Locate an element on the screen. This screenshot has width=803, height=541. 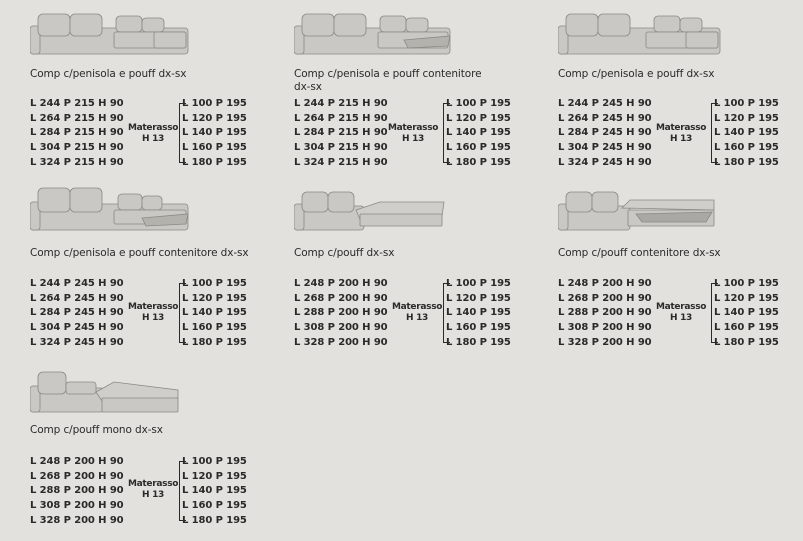
product-title: Comp c/pouff dx-sx is located at coordinates (344, 253).